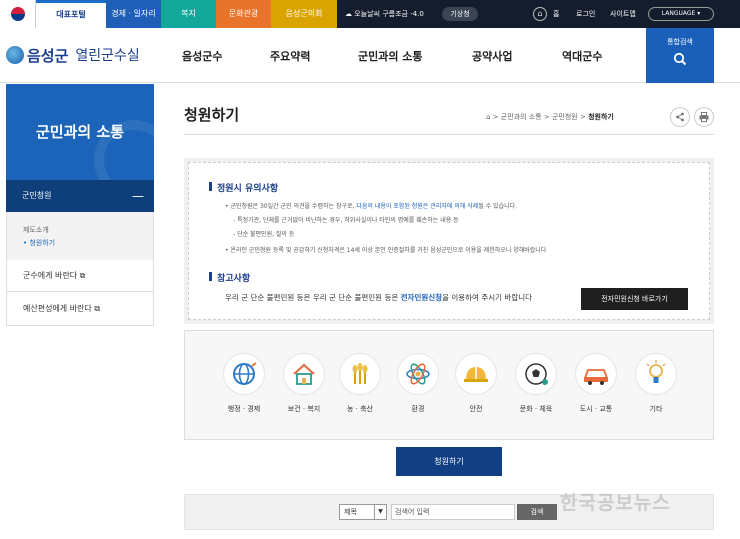 This screenshot has width=740, height=539. I want to click on tab-council: 음성군의회, so click(304, 14).